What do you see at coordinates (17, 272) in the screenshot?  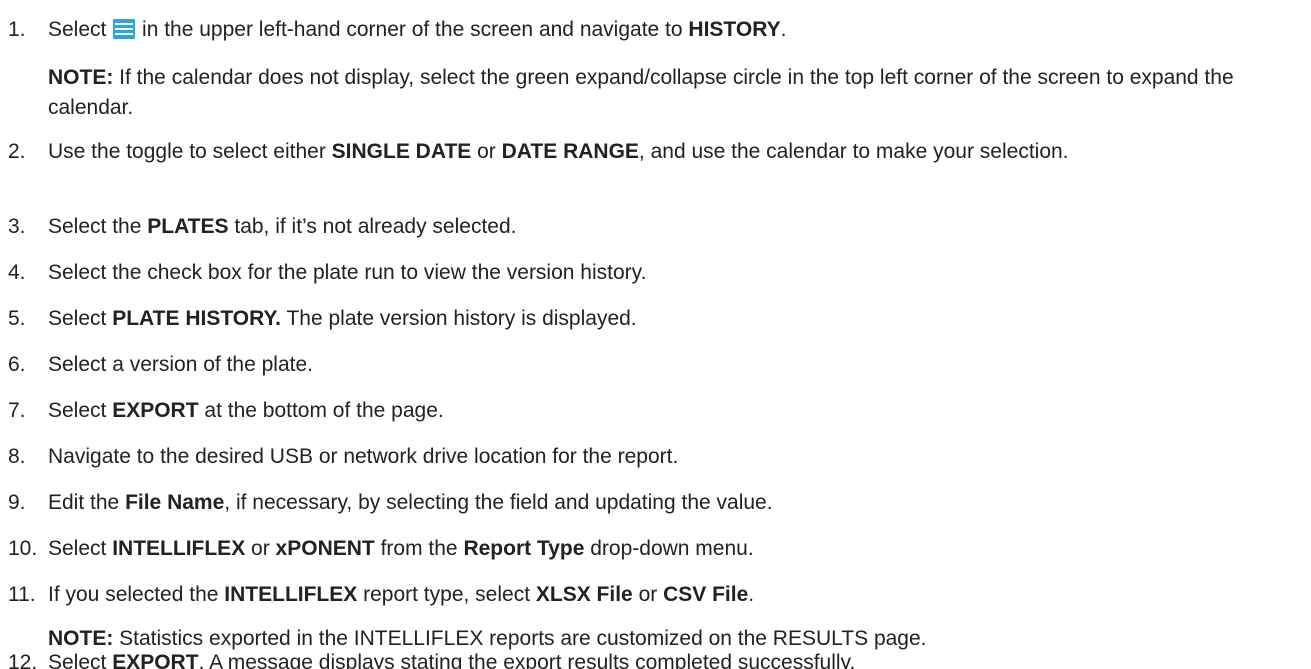 I see `step-number: 4.` at bounding box center [17, 272].